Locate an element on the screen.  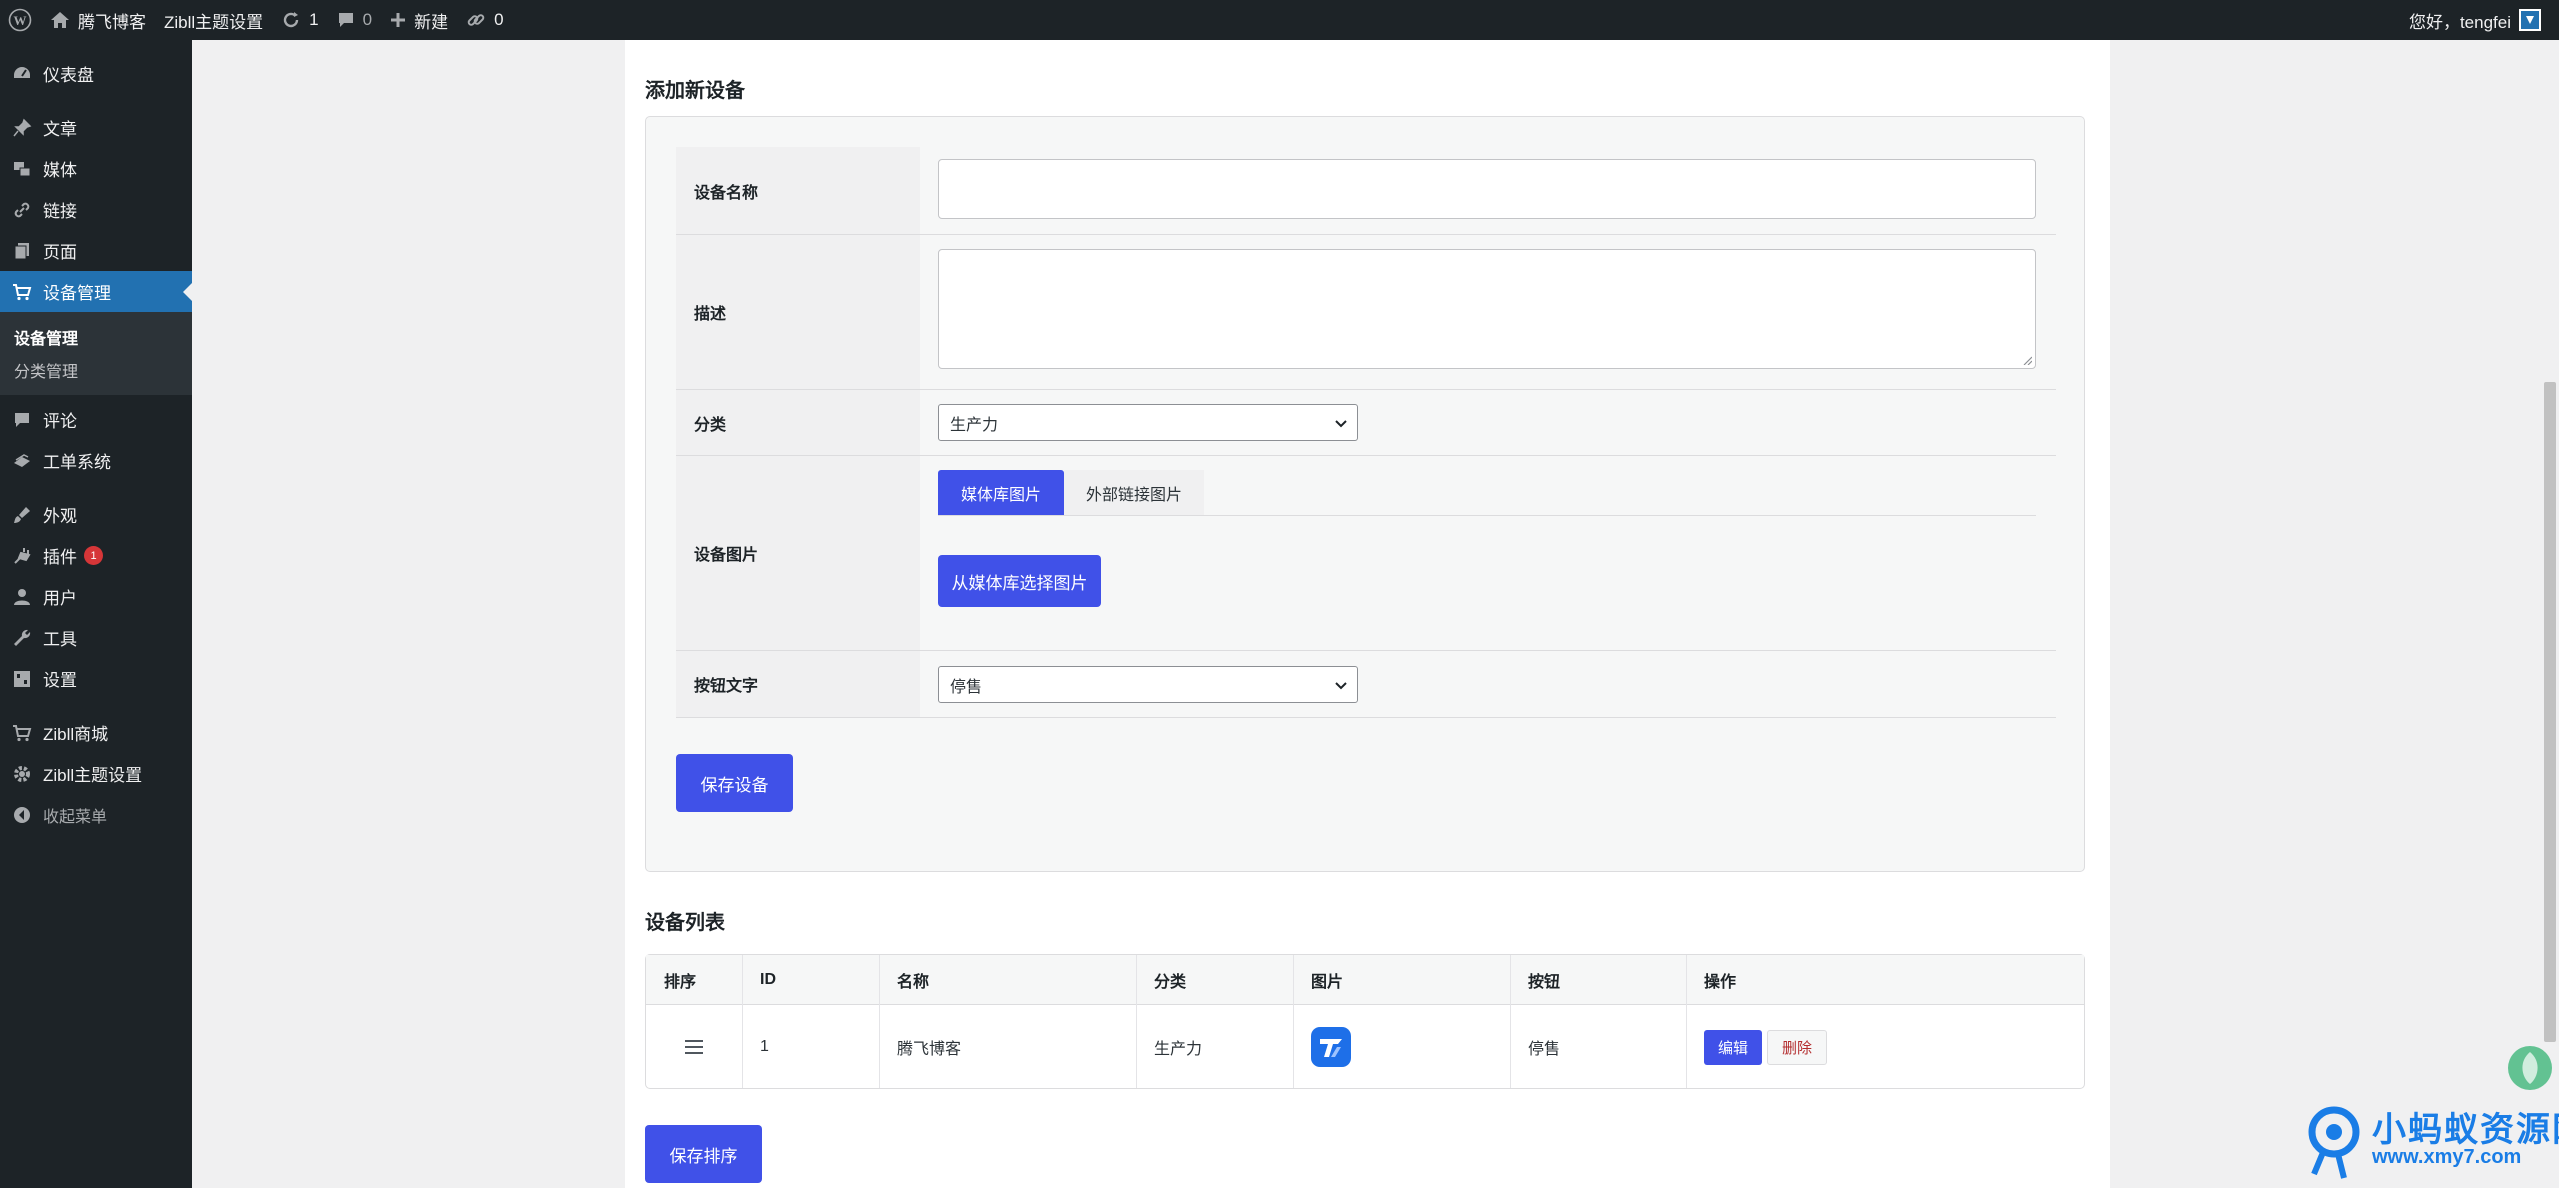
menu-device-management: 设备管理 is located at coordinates (96, 291).